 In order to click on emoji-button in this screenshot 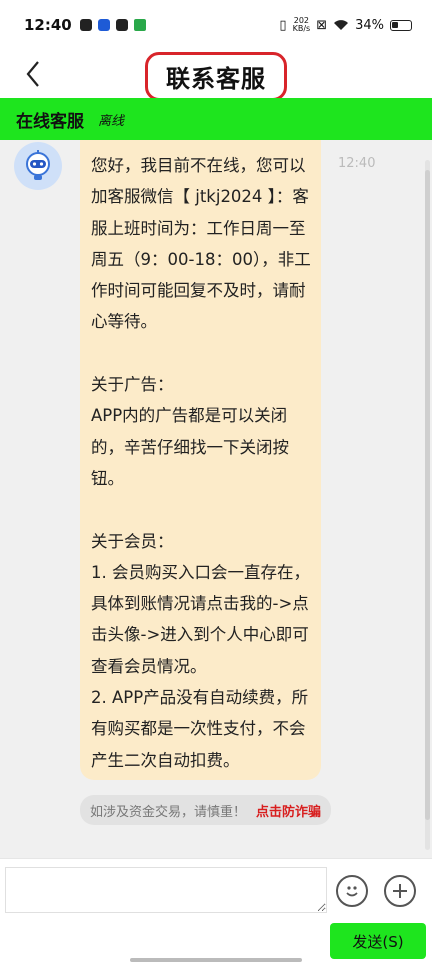, I will do `click(352, 891)`.